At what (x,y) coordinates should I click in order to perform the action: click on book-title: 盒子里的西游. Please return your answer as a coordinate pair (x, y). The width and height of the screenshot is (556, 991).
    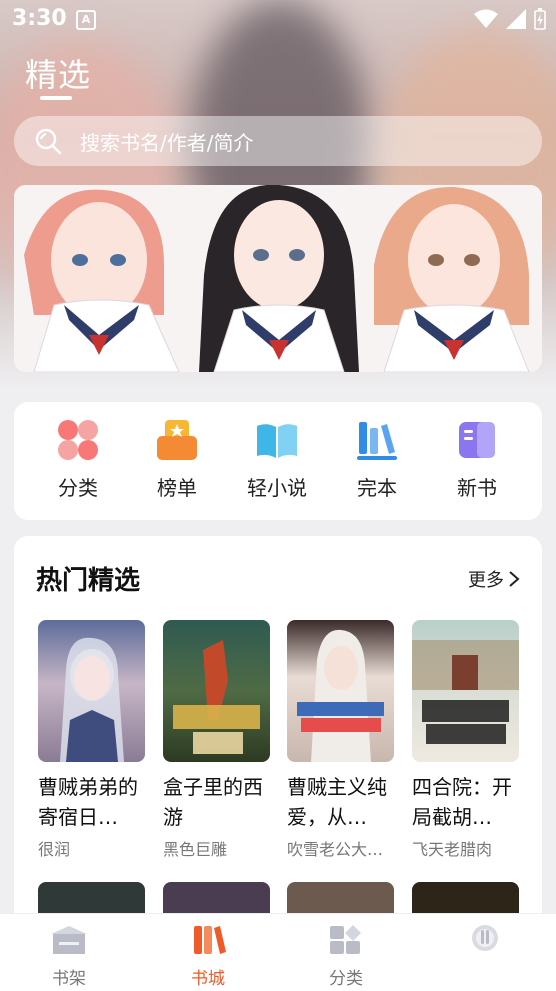
    Looking at the image, I should click on (213, 802).